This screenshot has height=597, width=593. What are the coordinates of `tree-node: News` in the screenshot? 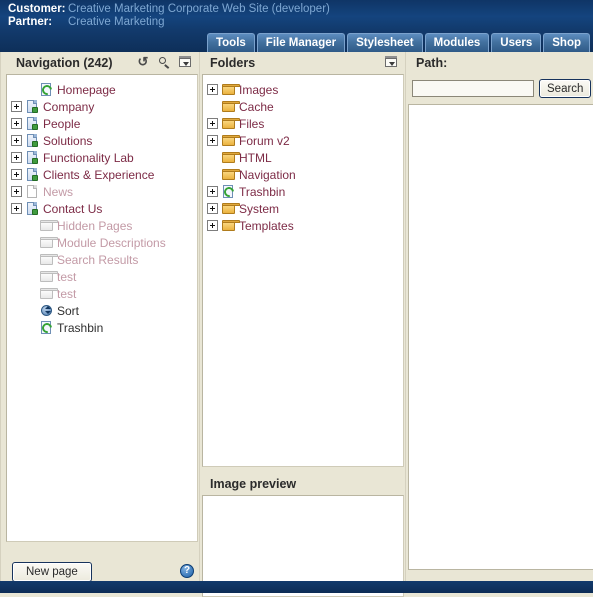 It's located at (104, 191).